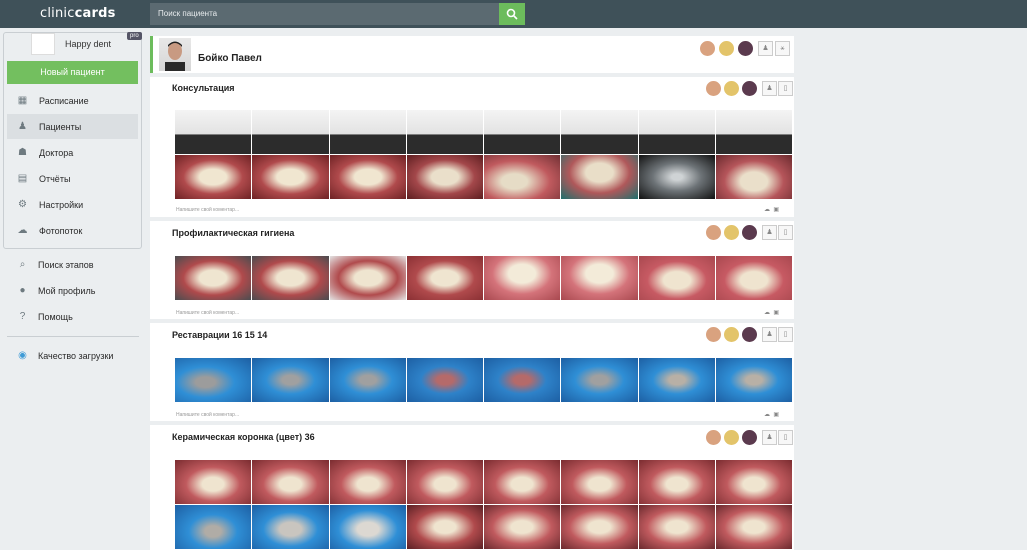 The height and width of the screenshot is (550, 1027). Describe the element at coordinates (74, 266) in the screenshot. I see `nav-stage-search: ⌕ Поиск этапов` at that location.